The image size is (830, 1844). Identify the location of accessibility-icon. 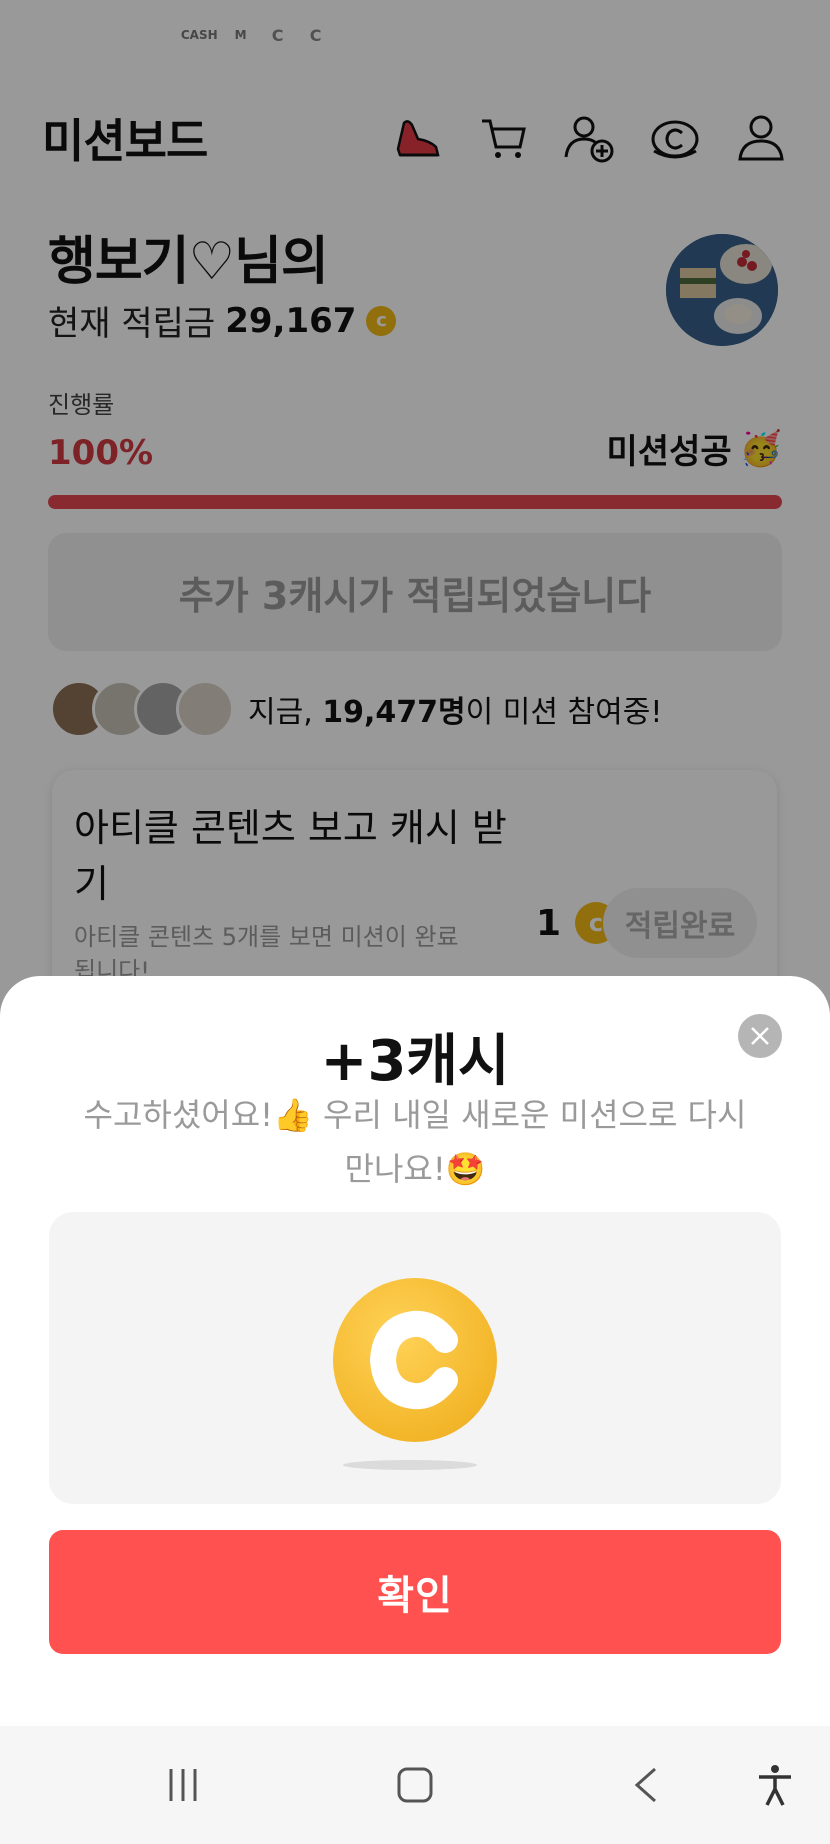
(775, 1785).